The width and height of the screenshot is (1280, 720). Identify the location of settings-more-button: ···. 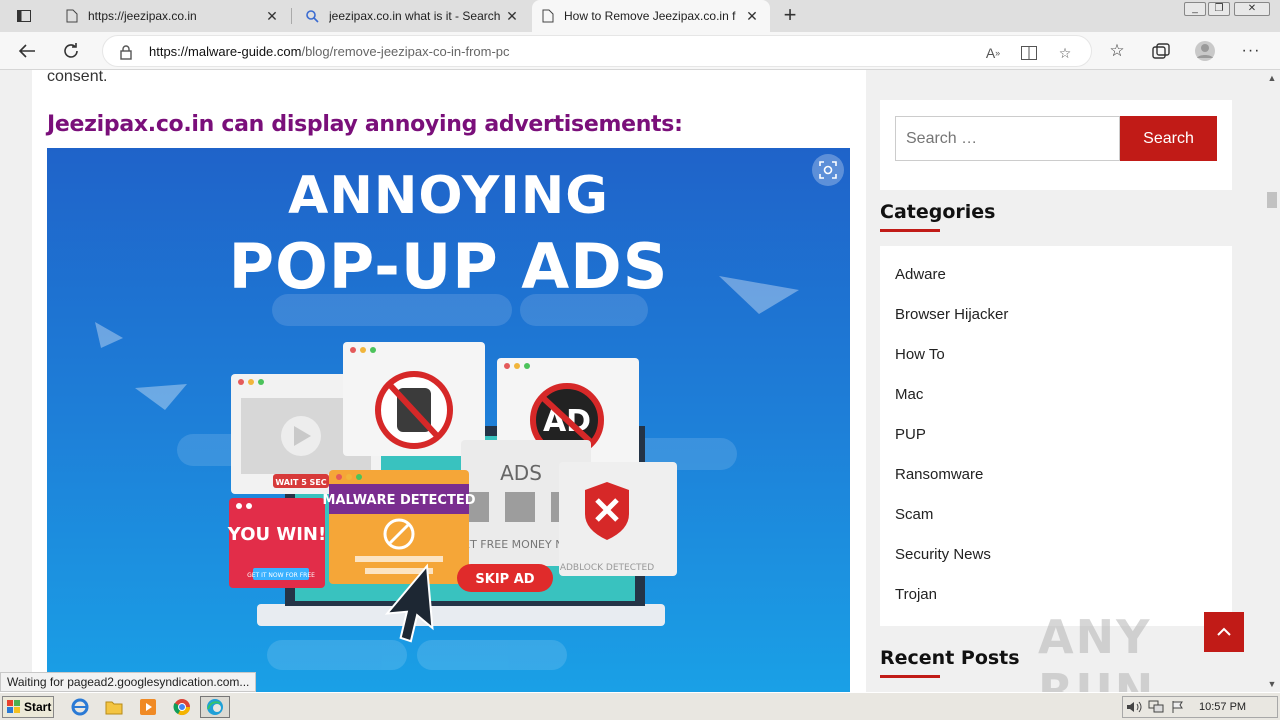
(1251, 51).